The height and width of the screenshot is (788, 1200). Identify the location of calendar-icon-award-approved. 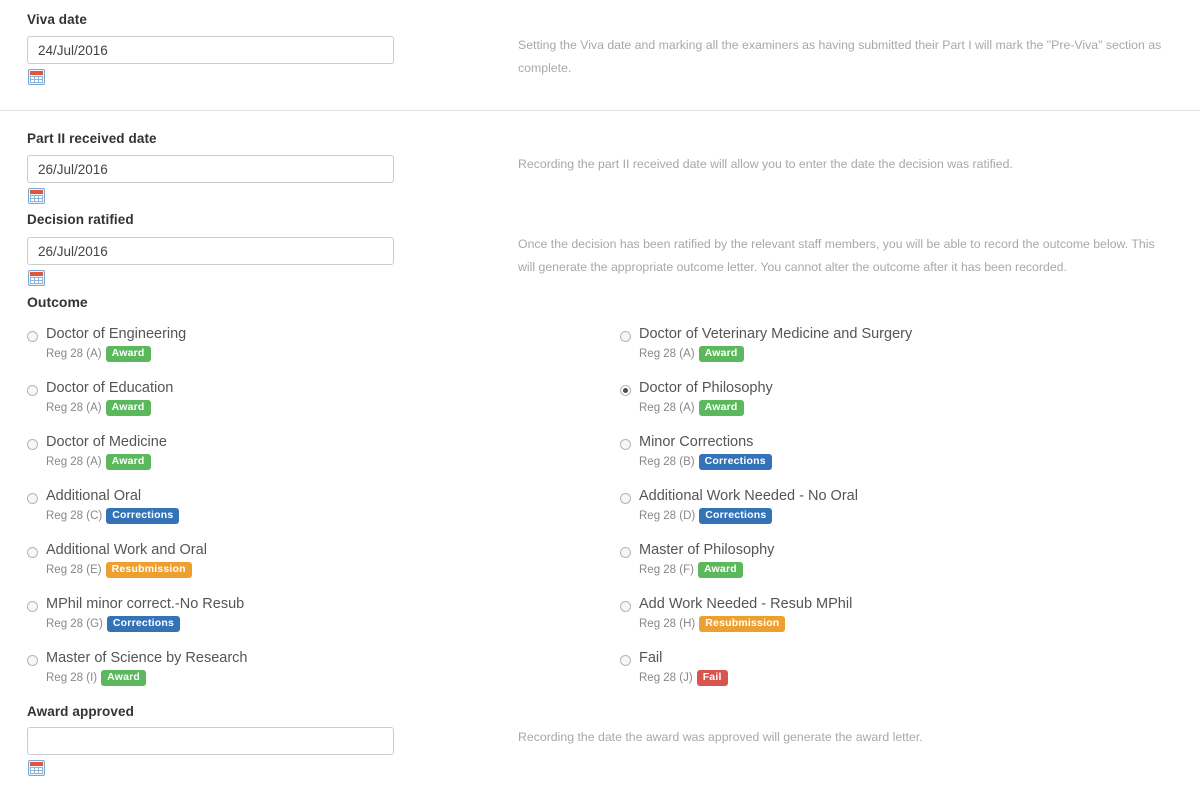
(36, 768).